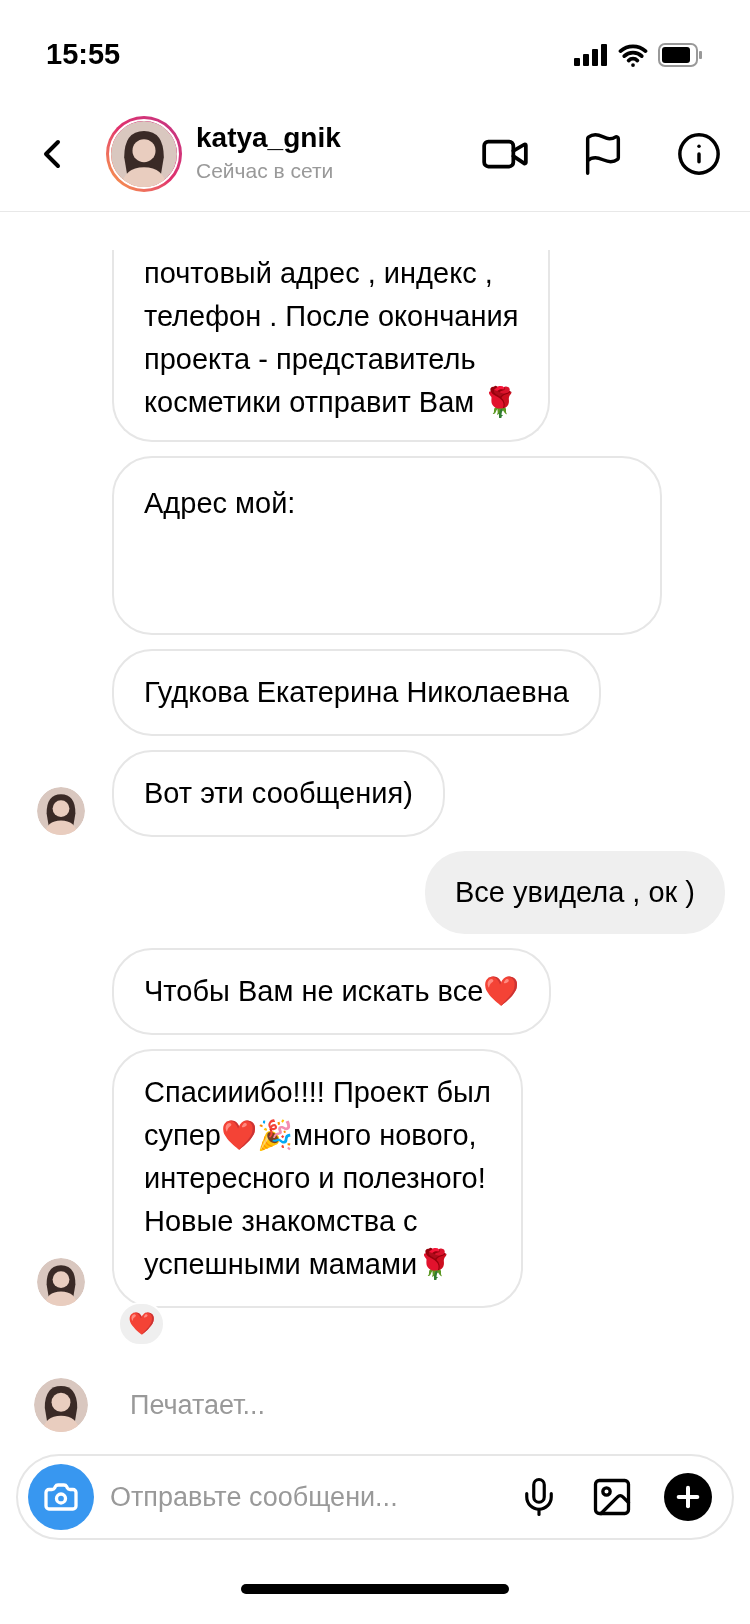 The height and width of the screenshot is (1624, 750). I want to click on message-bubble: Все увидела , ок ), so click(575, 892).